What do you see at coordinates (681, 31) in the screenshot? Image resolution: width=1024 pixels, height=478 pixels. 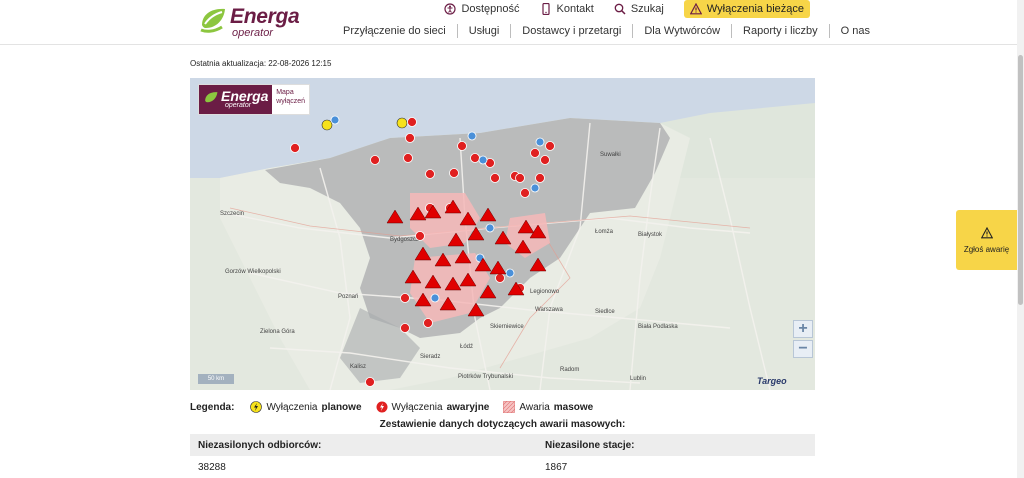 I see `nav-item-producers: Dla Wytwórców` at bounding box center [681, 31].